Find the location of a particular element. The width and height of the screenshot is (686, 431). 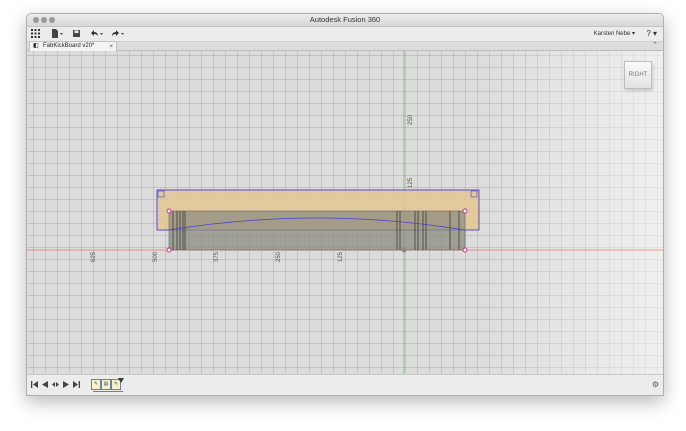

step-back-icon is located at coordinates (45, 386).